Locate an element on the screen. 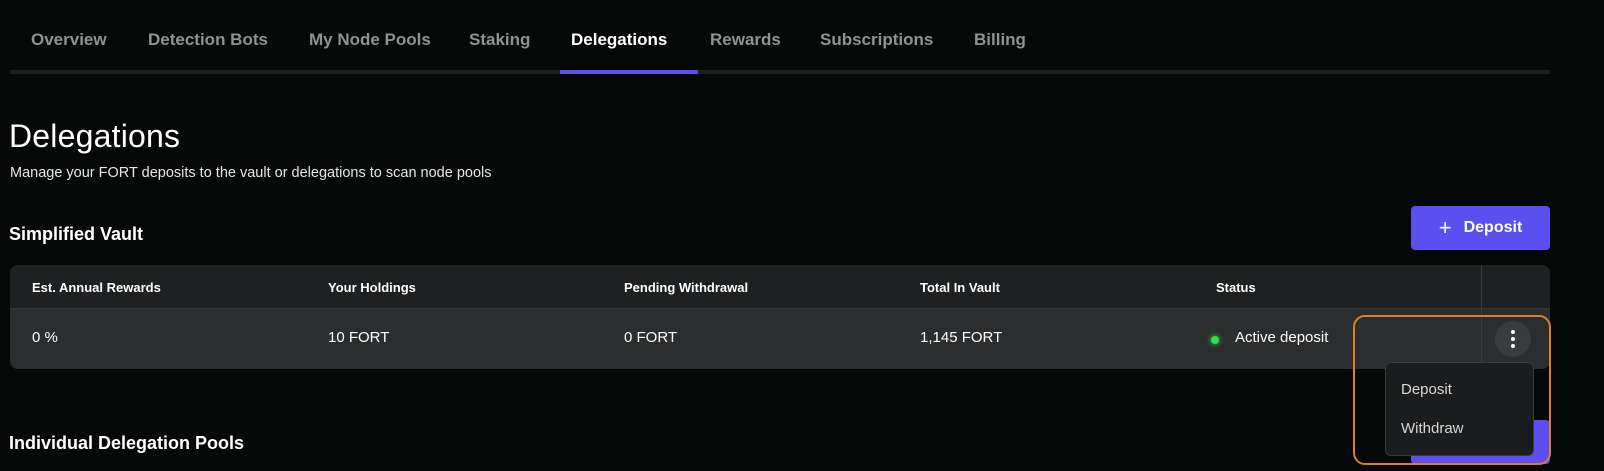 This screenshot has width=1604, height=471. column-header-your-holdings: Your Holdings is located at coordinates (372, 287).